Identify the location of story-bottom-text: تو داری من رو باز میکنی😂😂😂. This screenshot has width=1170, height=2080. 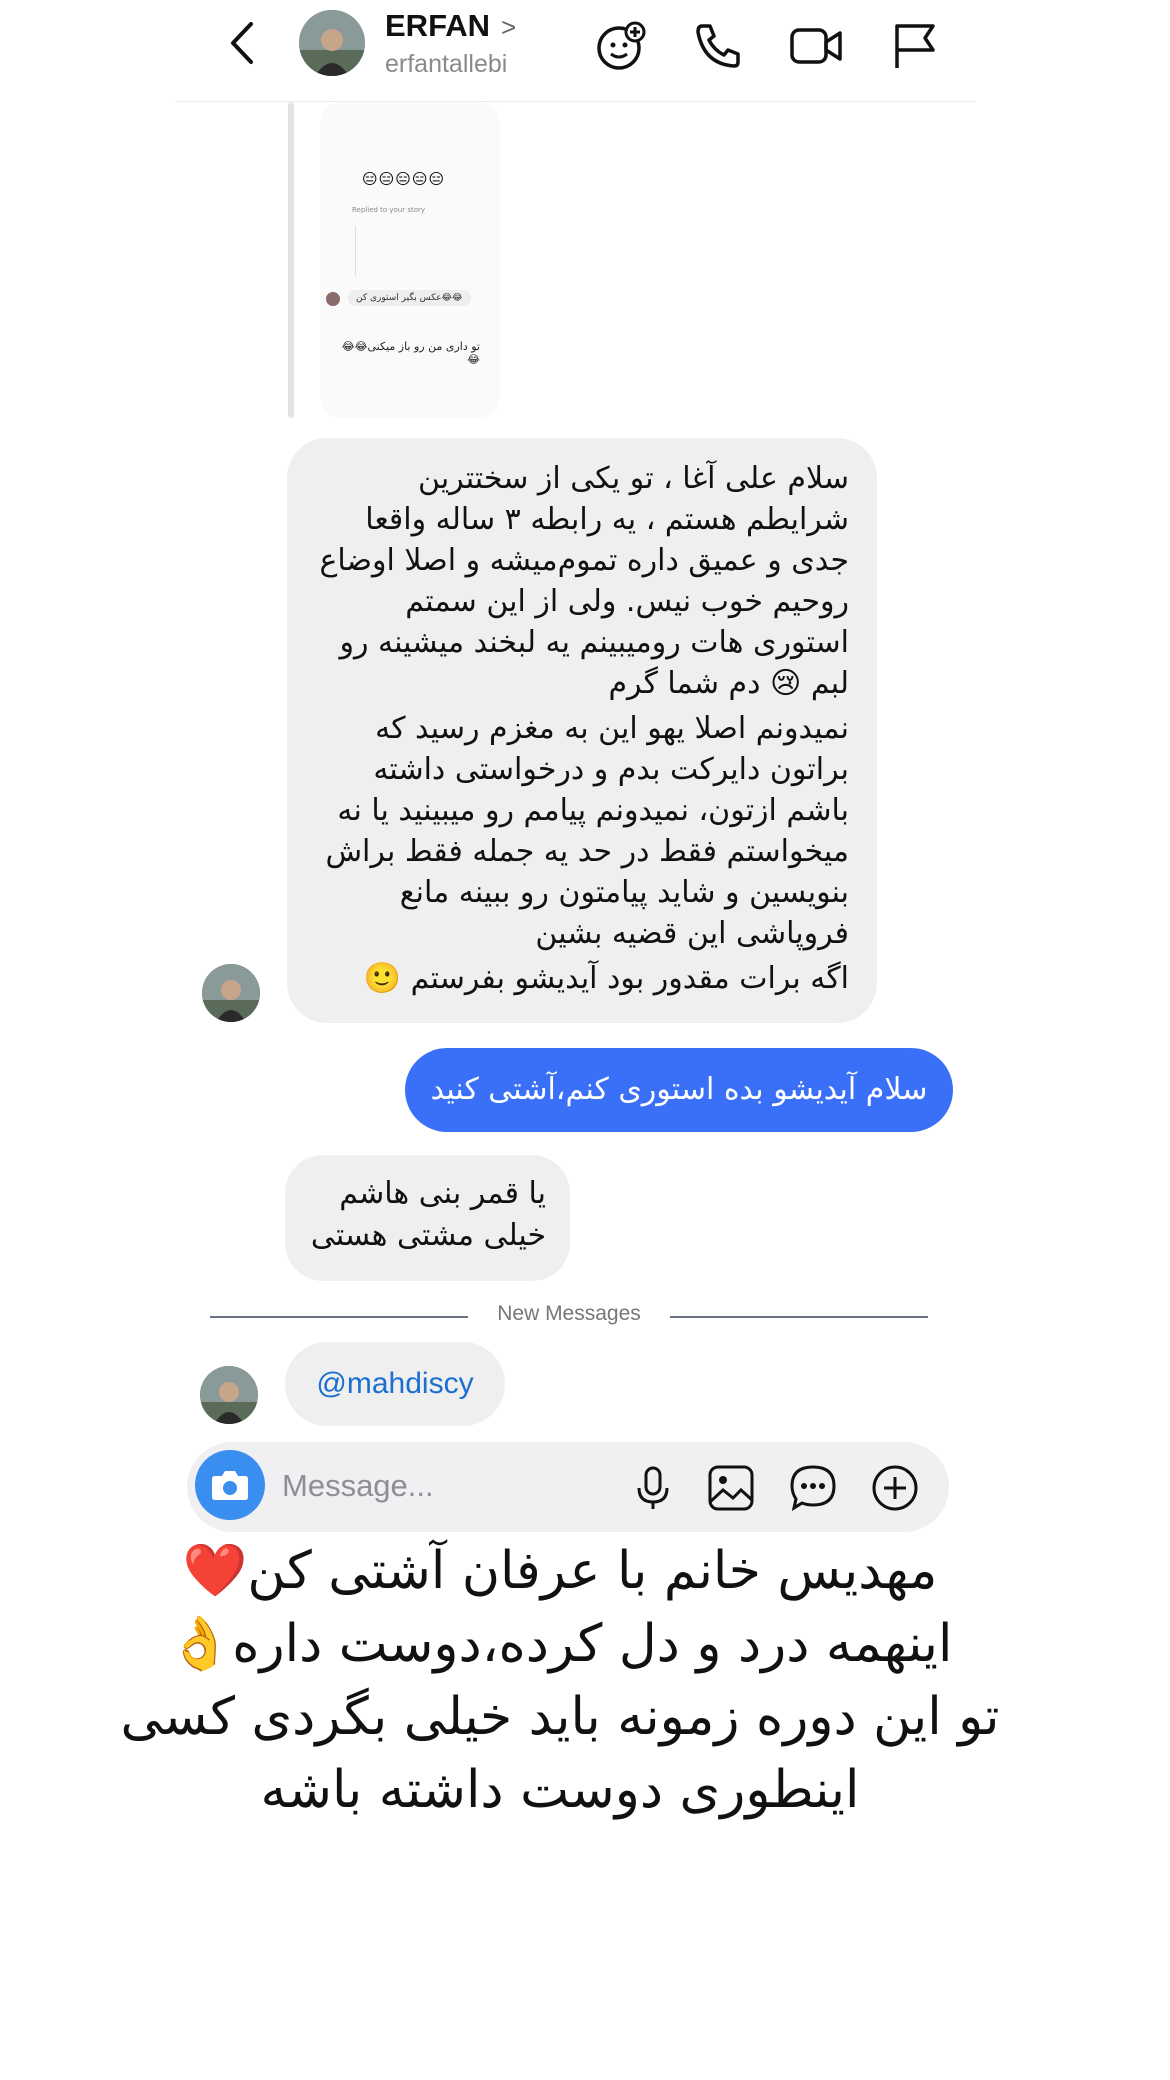
(410, 353).